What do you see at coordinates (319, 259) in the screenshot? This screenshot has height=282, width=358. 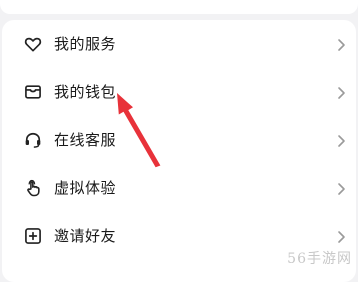 I see `watermark: 56手游网` at bounding box center [319, 259].